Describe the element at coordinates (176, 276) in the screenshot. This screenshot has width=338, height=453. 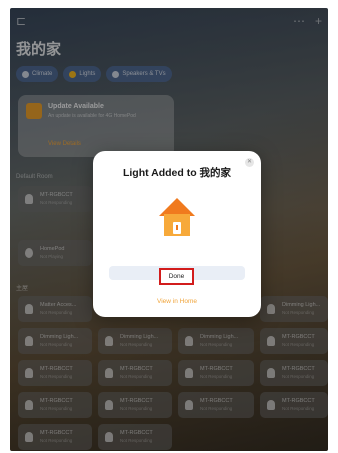
I see `done-button: Done` at that location.